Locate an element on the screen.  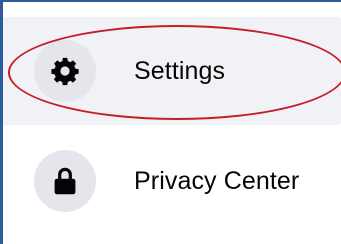
menu-item-label: Privacy Center is located at coordinates (217, 181).